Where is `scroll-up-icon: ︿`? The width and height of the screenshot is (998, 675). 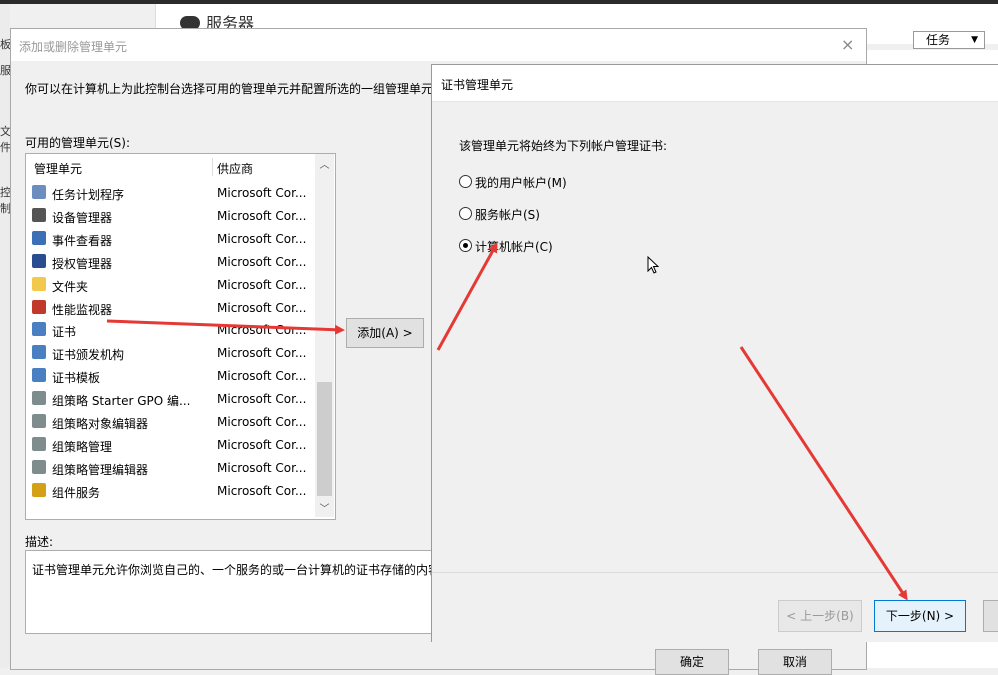
scroll-up-icon: ︿ is located at coordinates (324, 163).